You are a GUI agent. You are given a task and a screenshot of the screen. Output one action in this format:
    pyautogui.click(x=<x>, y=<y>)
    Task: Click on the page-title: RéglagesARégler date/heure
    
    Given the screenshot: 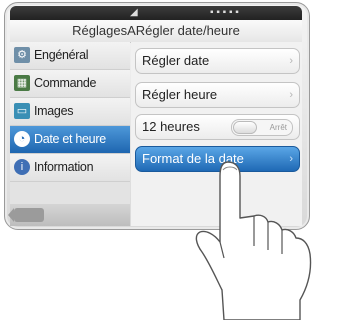 What is the action you would take?
    pyautogui.click(x=156, y=31)
    